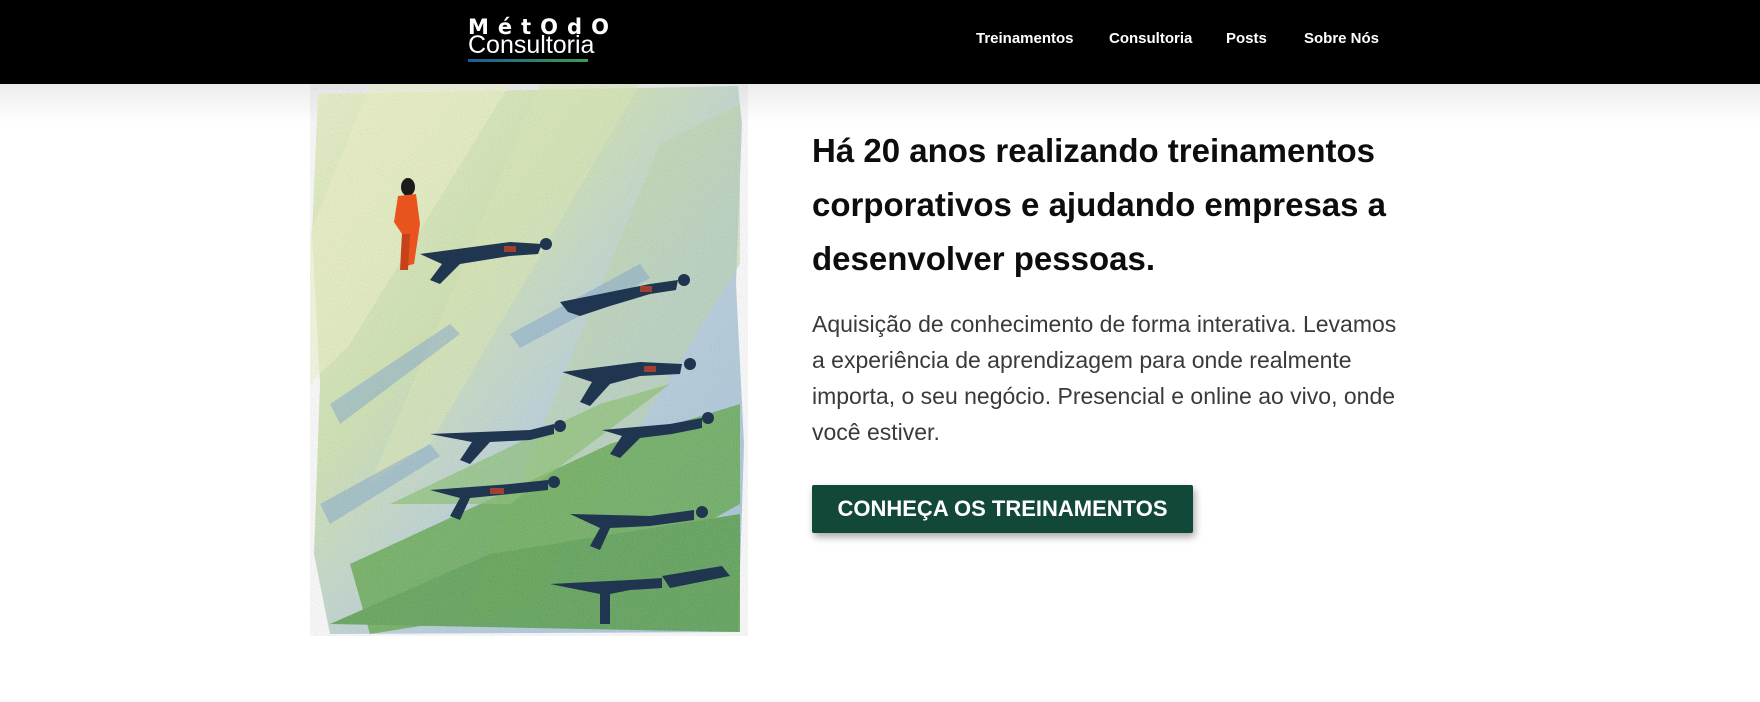 This screenshot has height=702, width=1760. I want to click on nav-item-consultoria: Consultoria, so click(1150, 39).